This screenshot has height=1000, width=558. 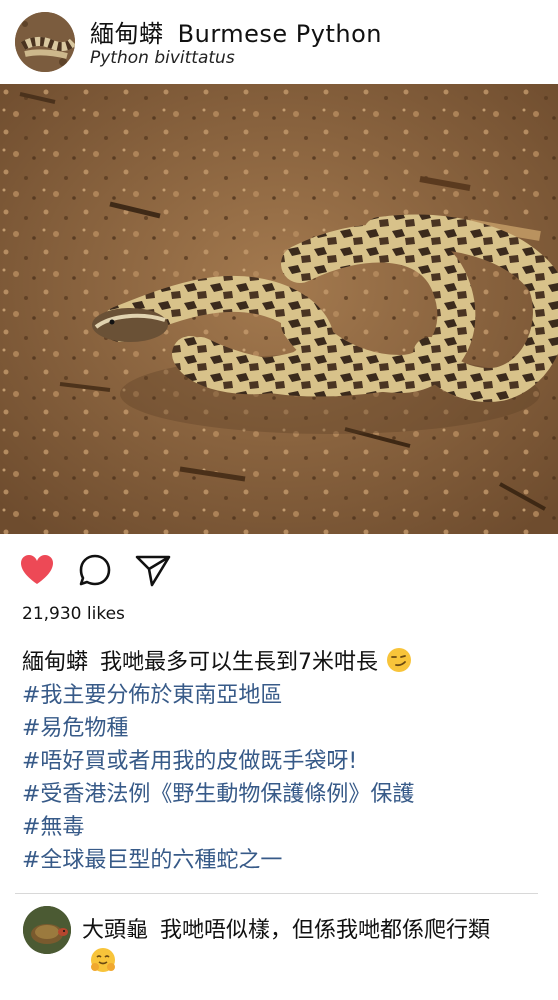 I want to click on display-name: Burmese Python, so click(x=279, y=34).